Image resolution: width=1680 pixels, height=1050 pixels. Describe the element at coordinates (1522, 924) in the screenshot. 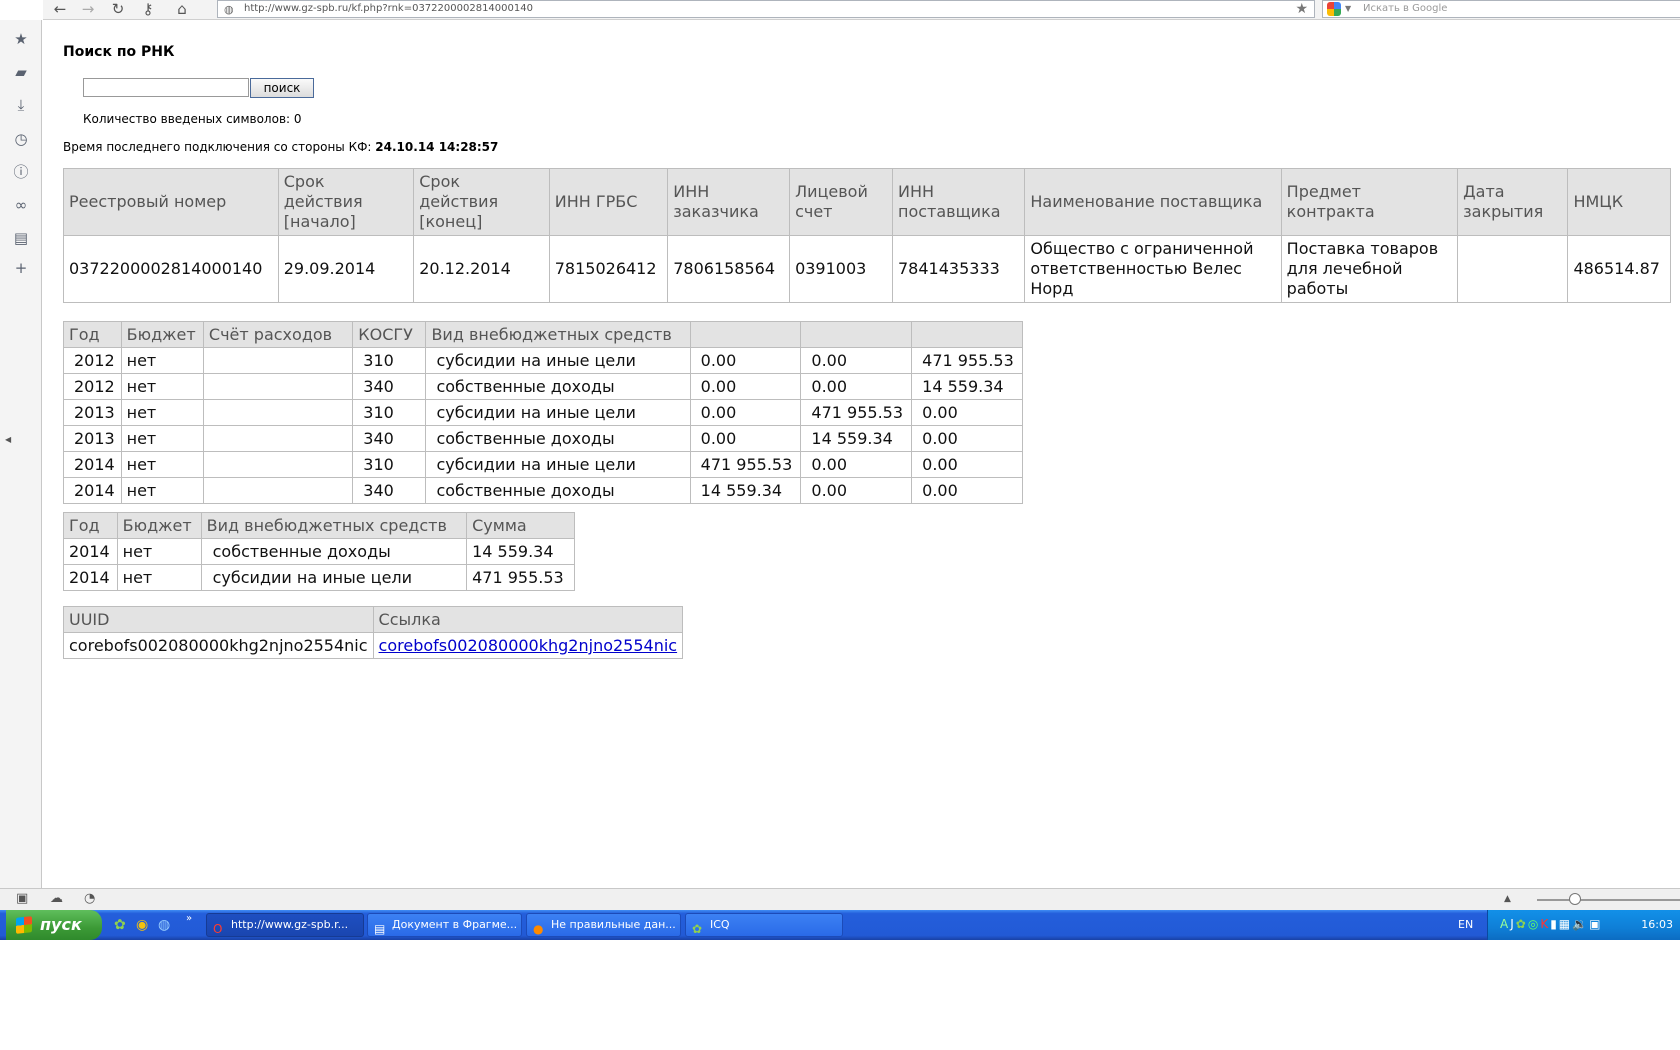

I see `tray-icq-icon: ✿` at that location.